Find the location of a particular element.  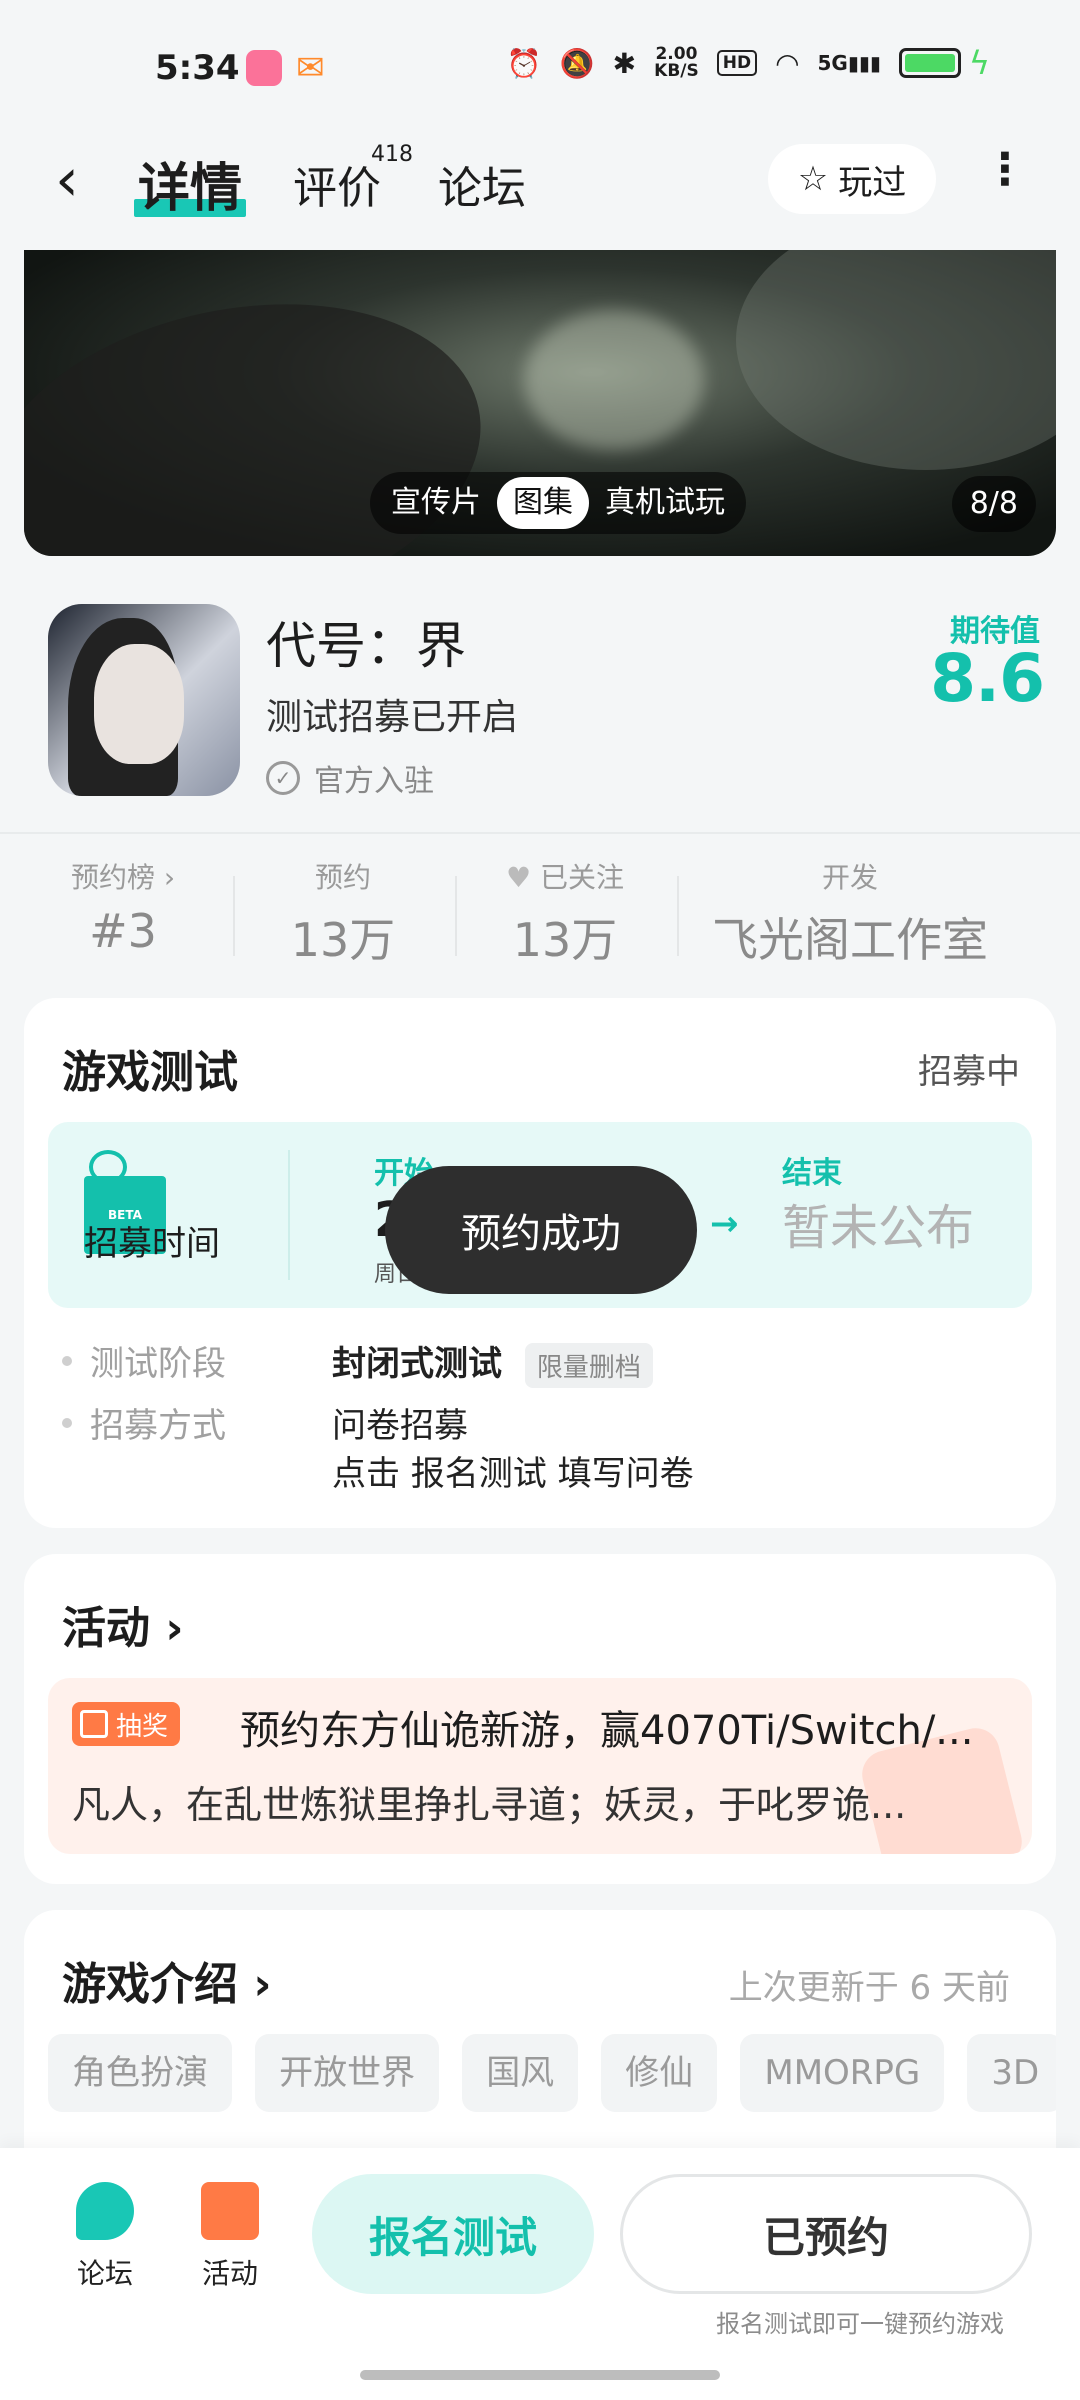

media-tab-gameplay: 真机试玩 is located at coordinates (665, 503).